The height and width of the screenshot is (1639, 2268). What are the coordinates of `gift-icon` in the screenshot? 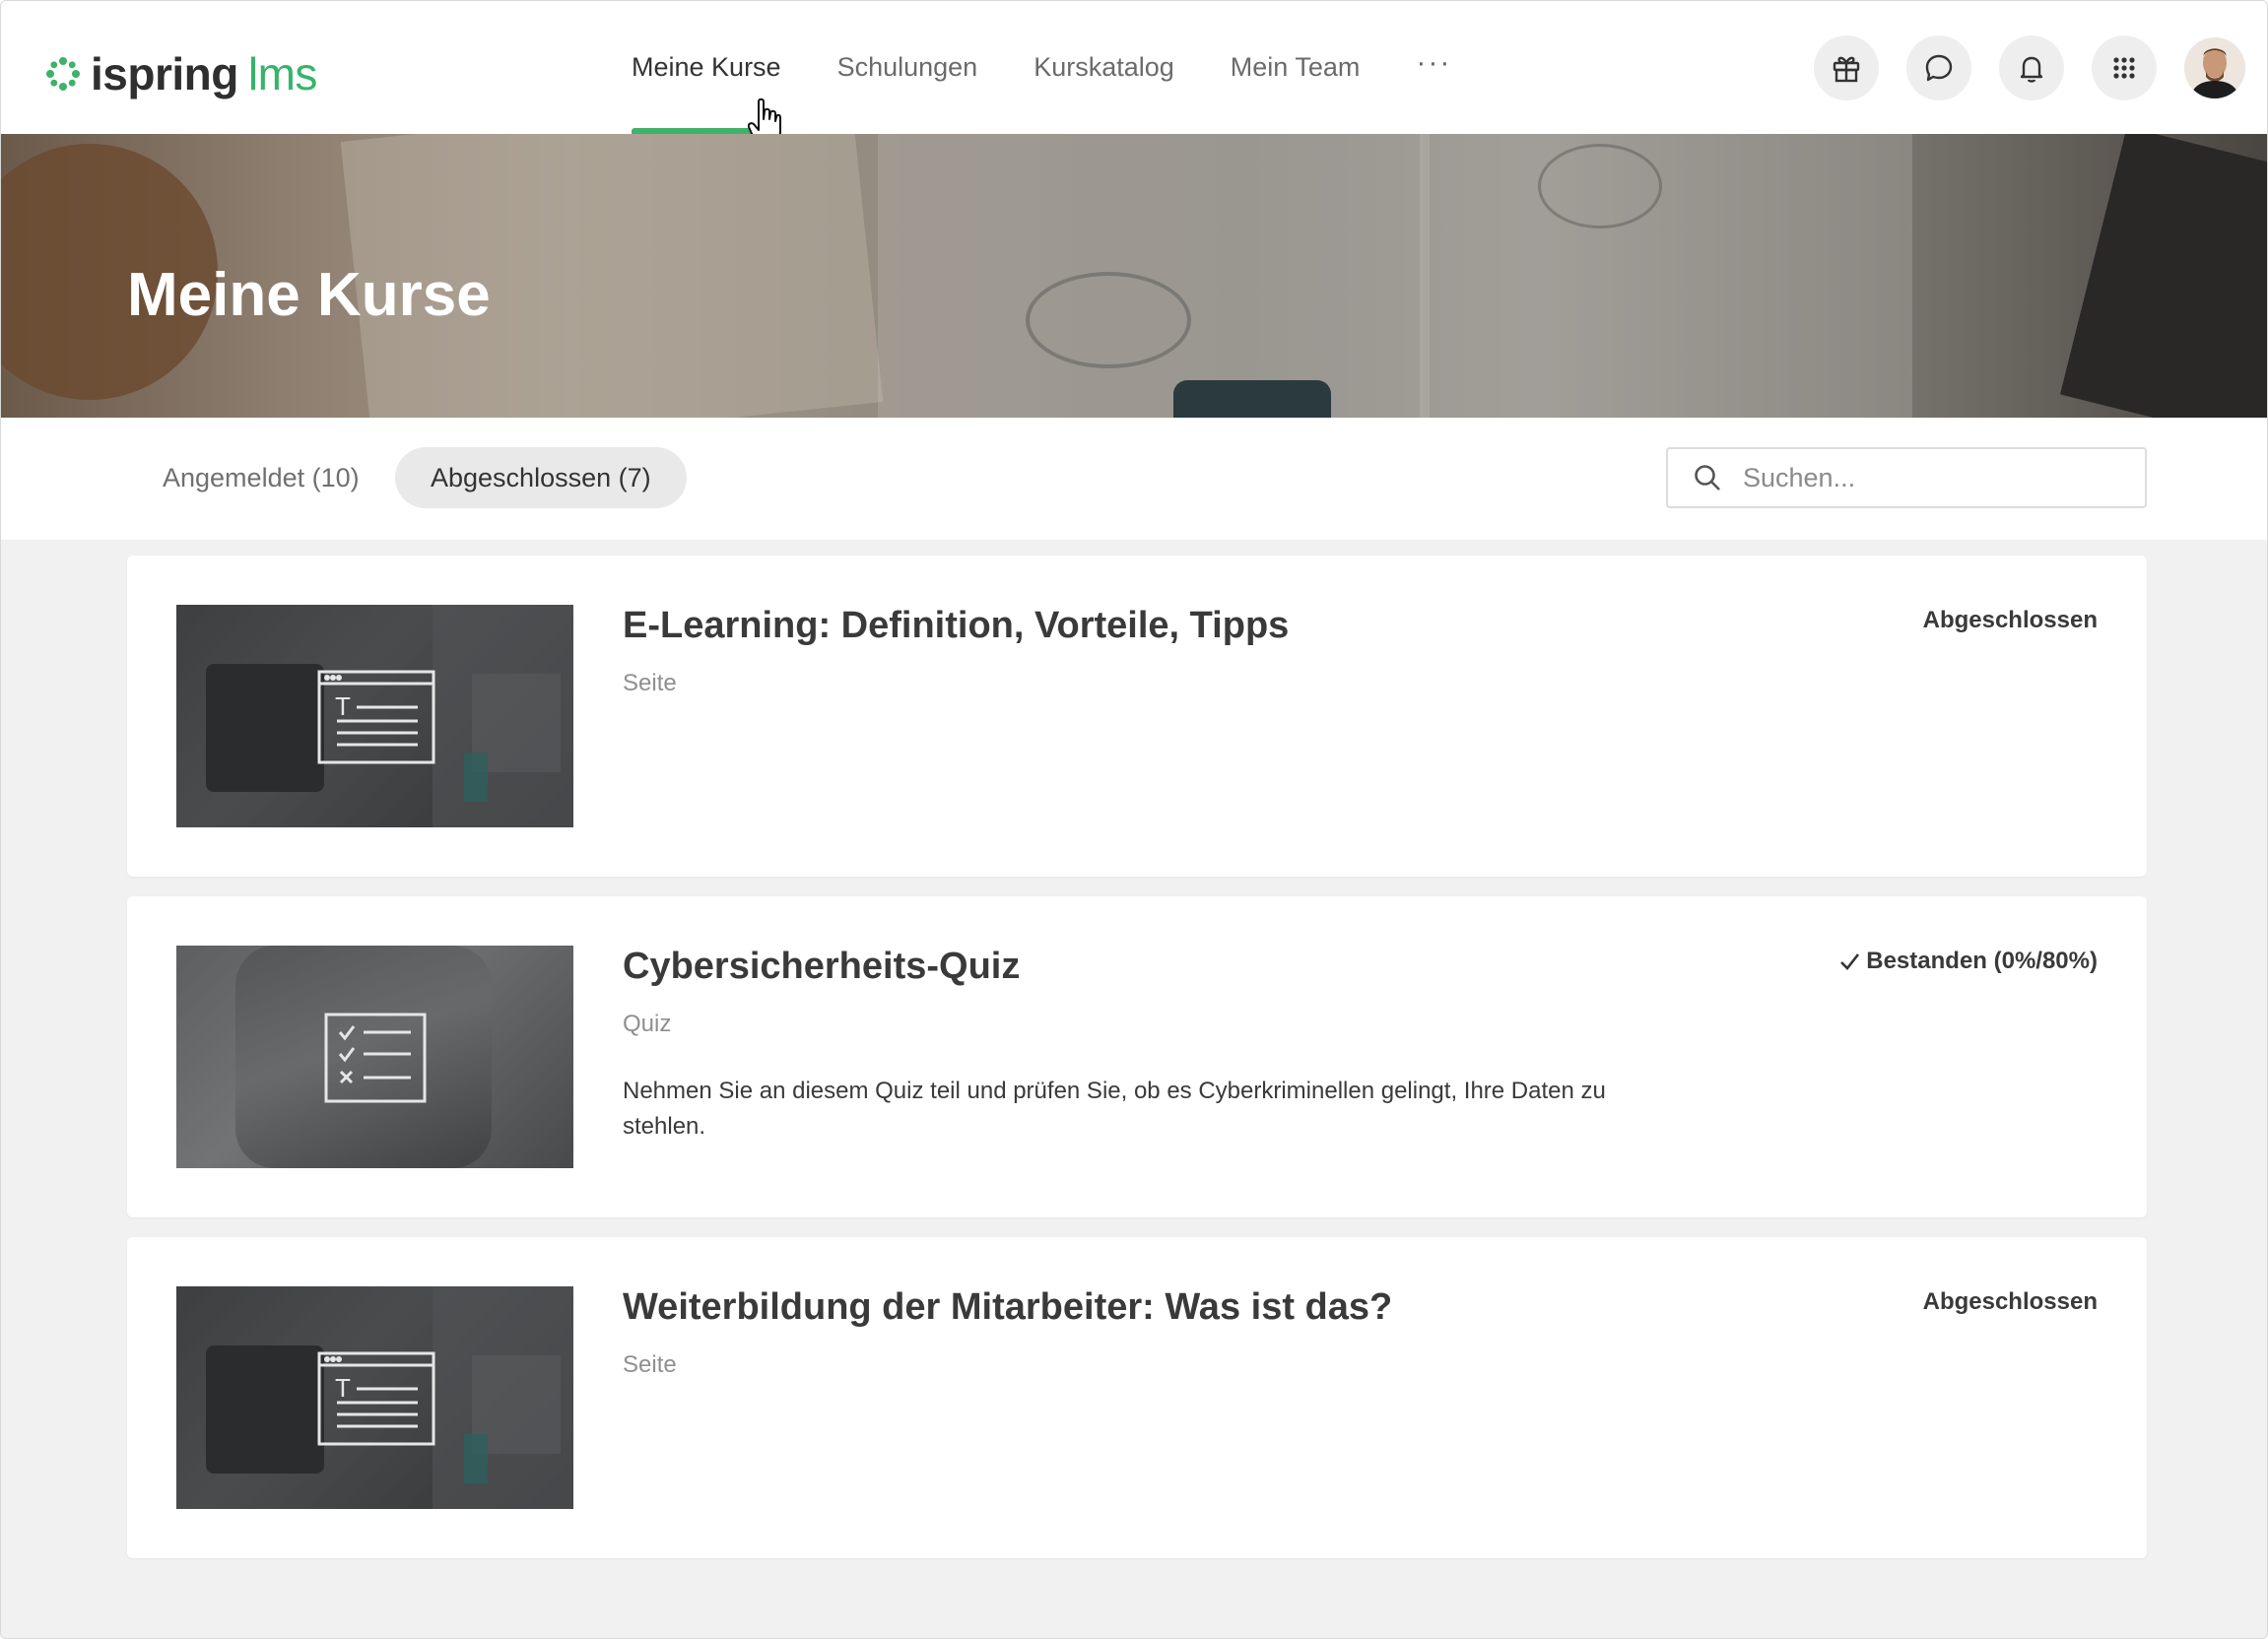 It's located at (1846, 69).